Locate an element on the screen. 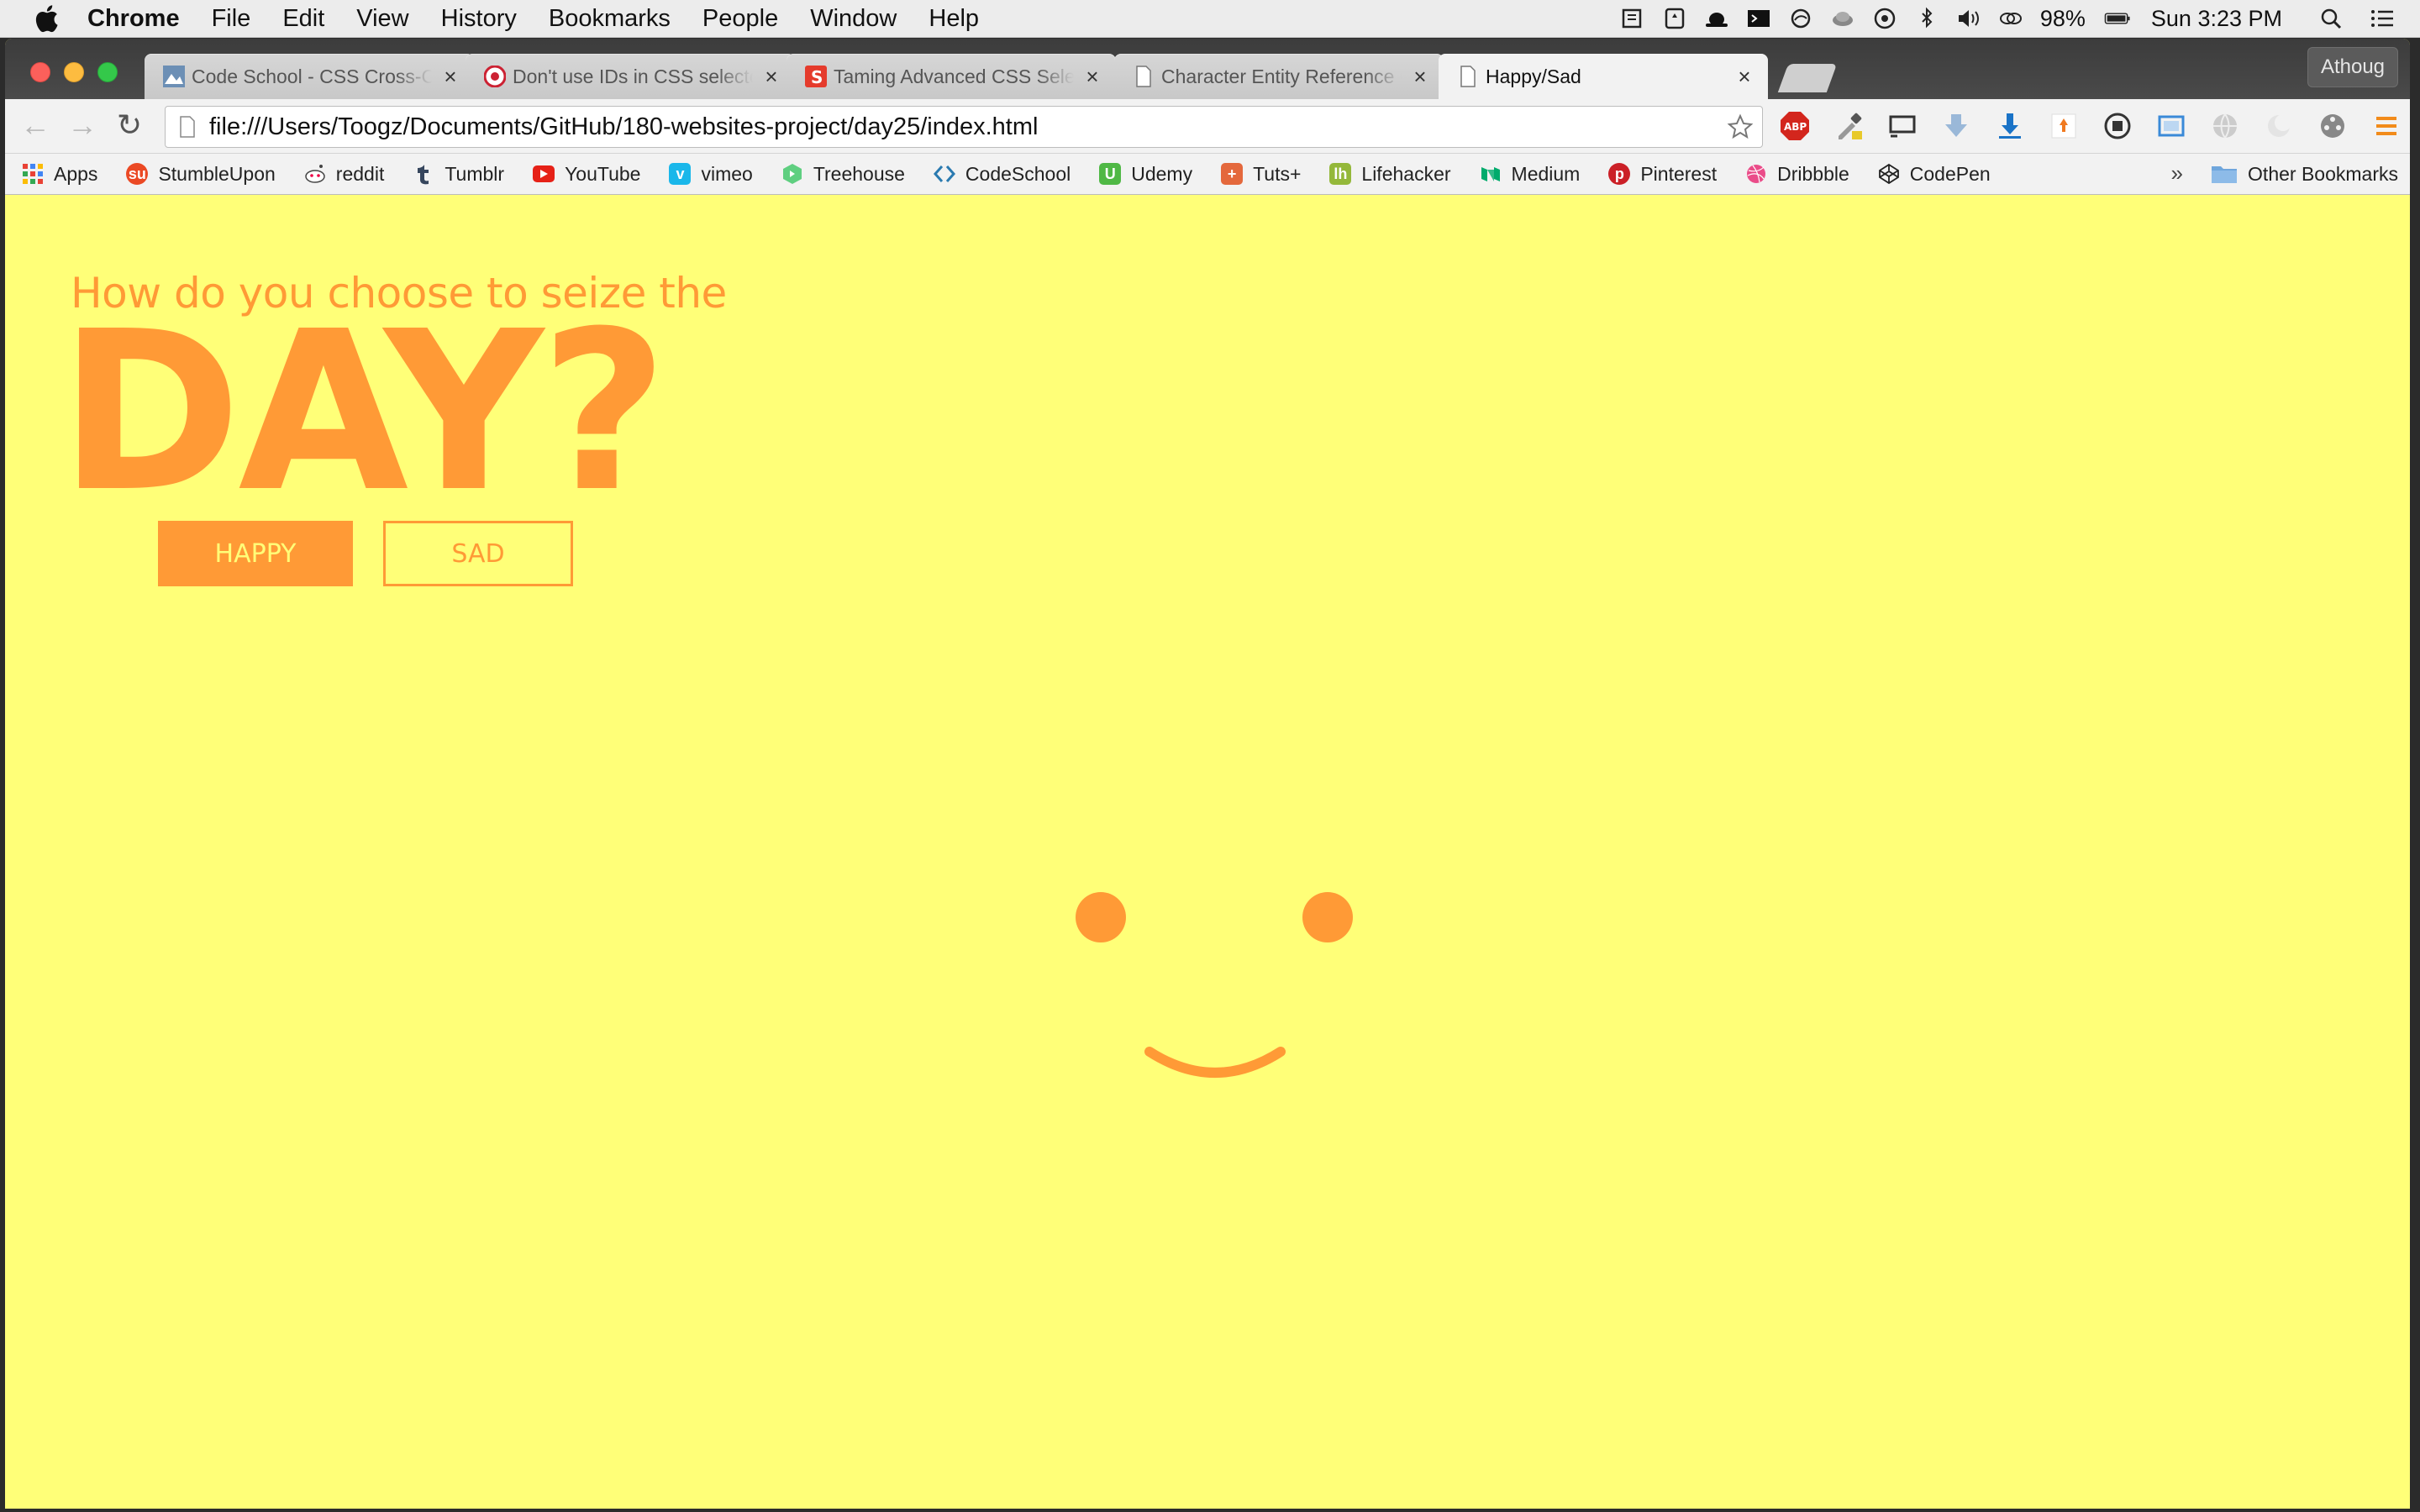  circle-slash-icon is located at coordinates (1801, 18).